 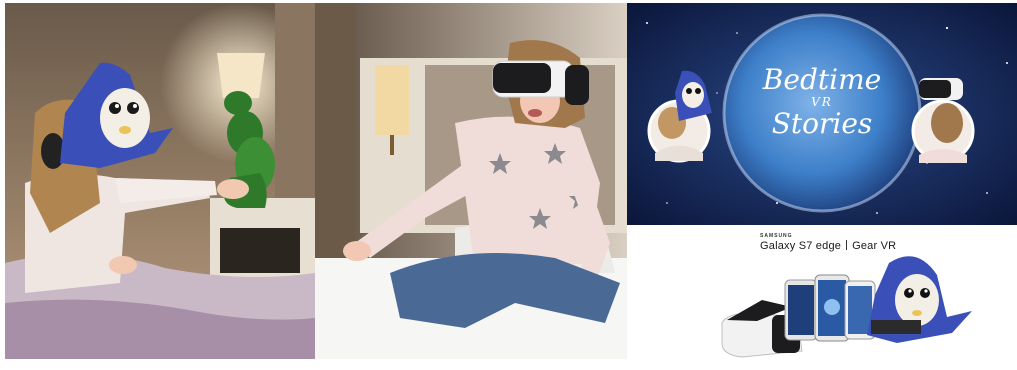 I want to click on title-bedtime: Bedtime, so click(x=822, y=79).